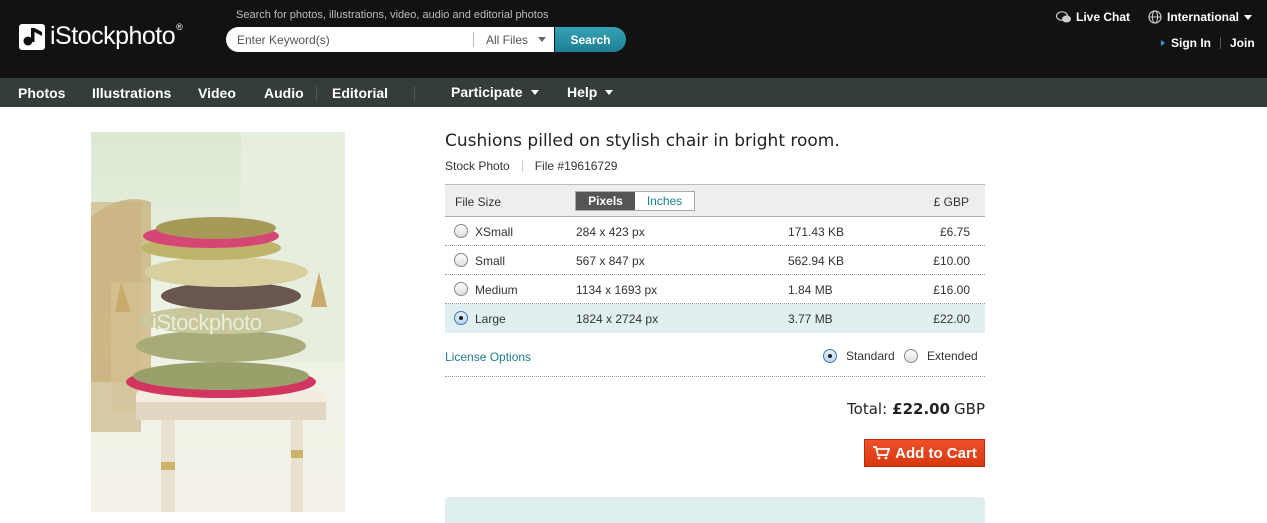 Image resolution: width=1267 pixels, height=523 pixels. I want to click on file-type-select: All Files, so click(516, 39).